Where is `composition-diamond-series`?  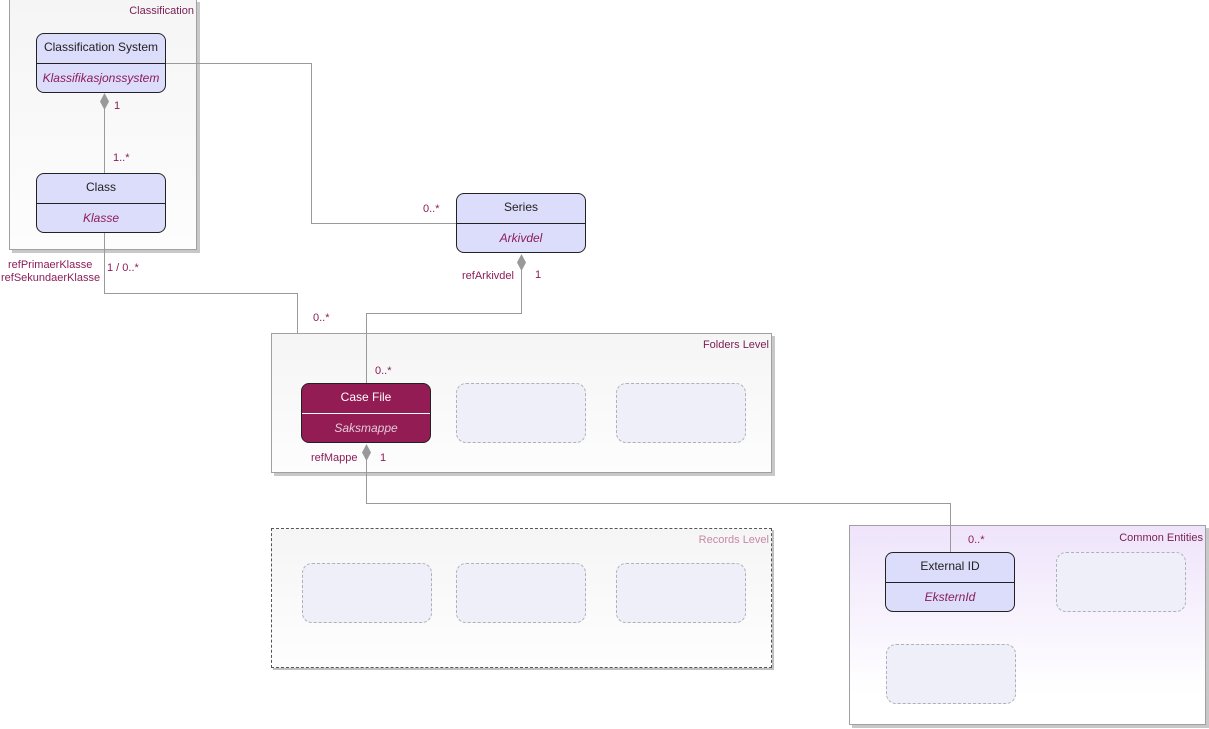
composition-diamond-series is located at coordinates (521, 262).